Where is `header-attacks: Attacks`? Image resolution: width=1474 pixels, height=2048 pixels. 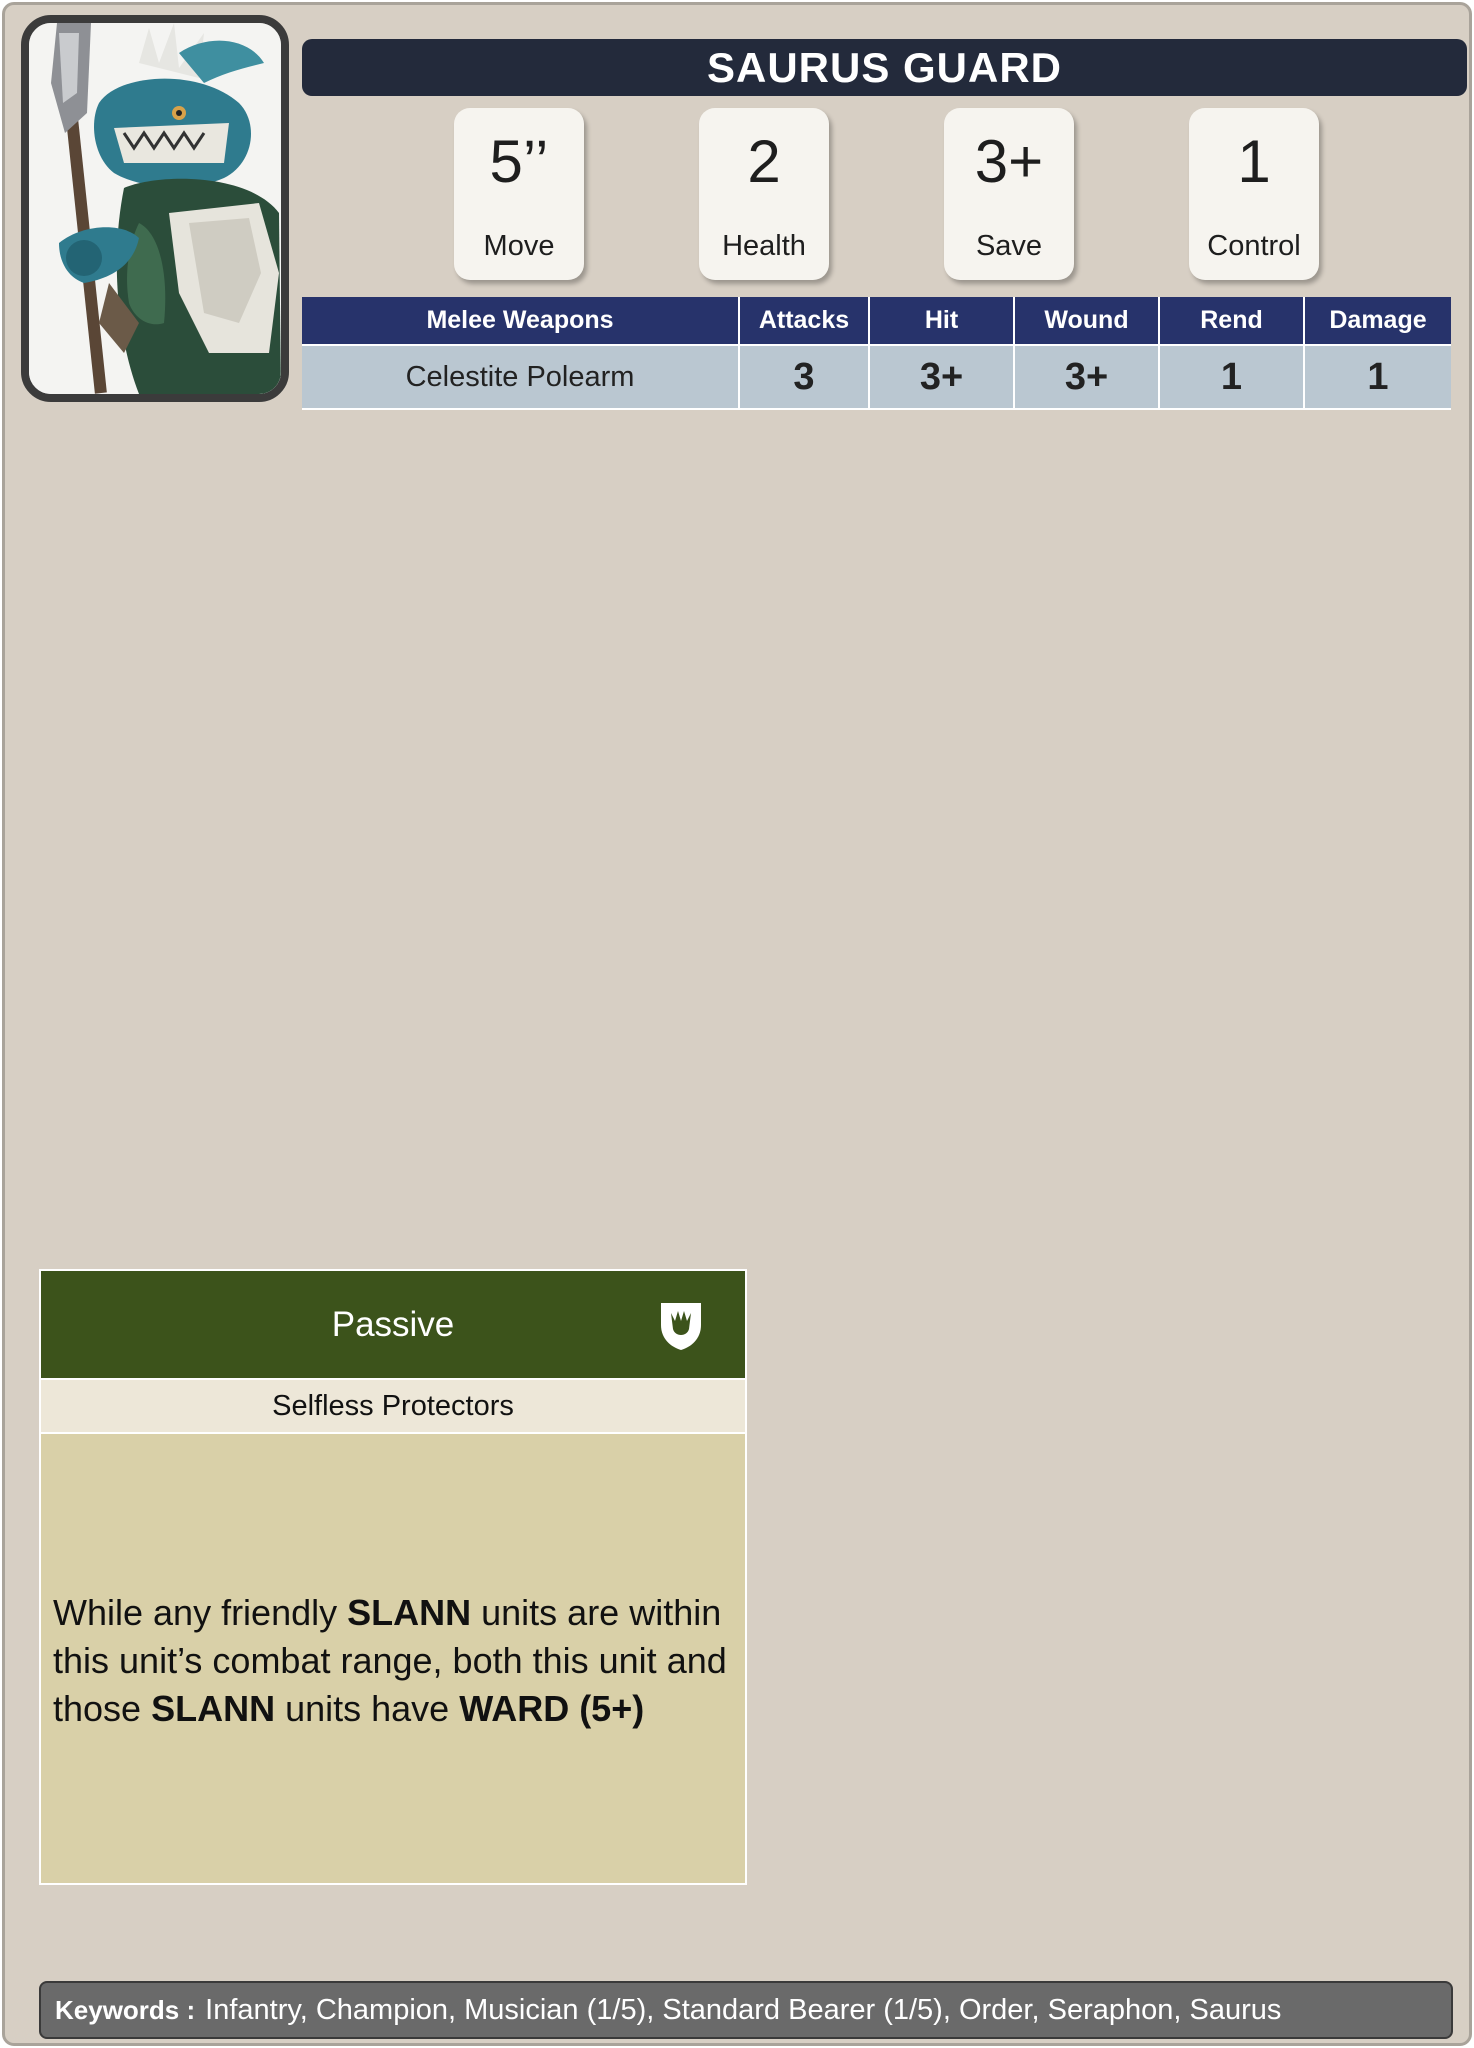
header-attacks: Attacks is located at coordinates (804, 321).